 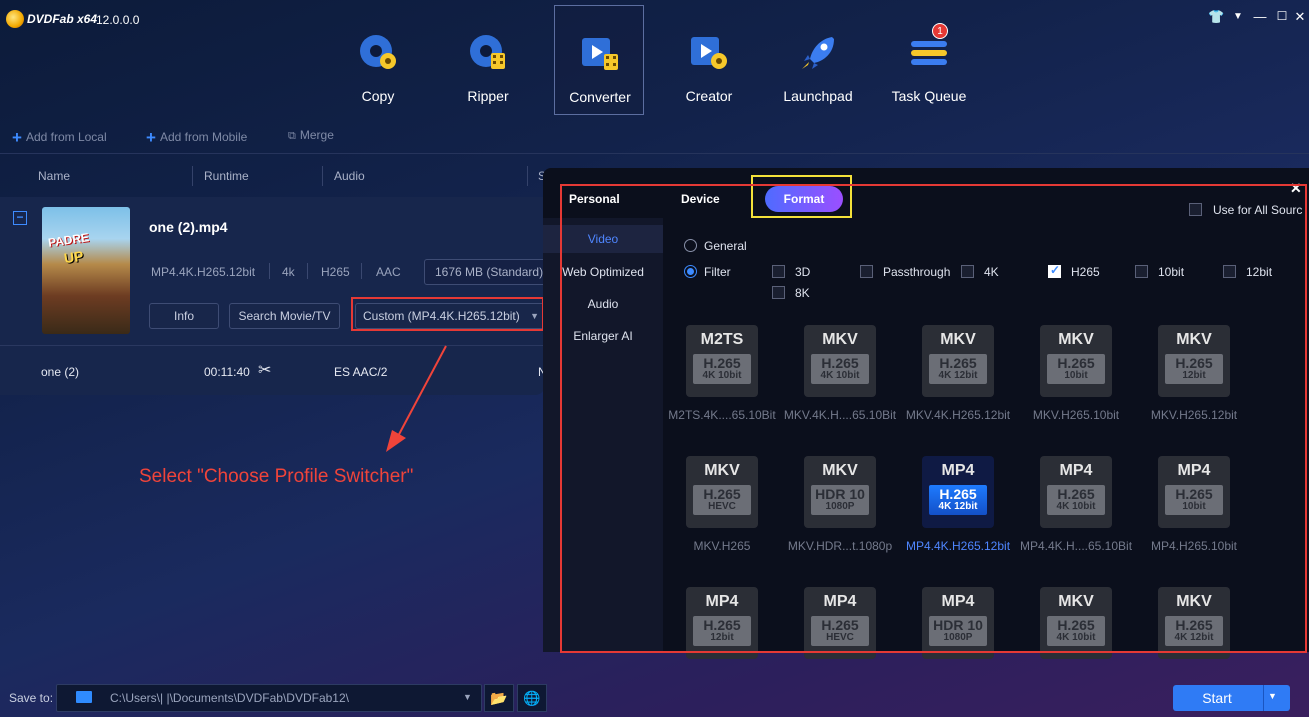 I want to click on save-path-text: C:\Users\| |\Documents\DVDFab\DVDFab12\, so click(x=229, y=698).